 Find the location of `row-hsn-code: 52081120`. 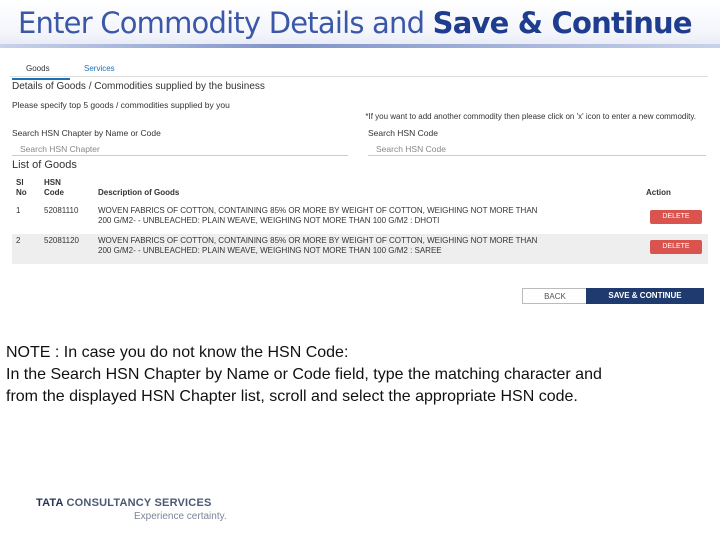

row-hsn-code: 52081120 is located at coordinates (61, 240).